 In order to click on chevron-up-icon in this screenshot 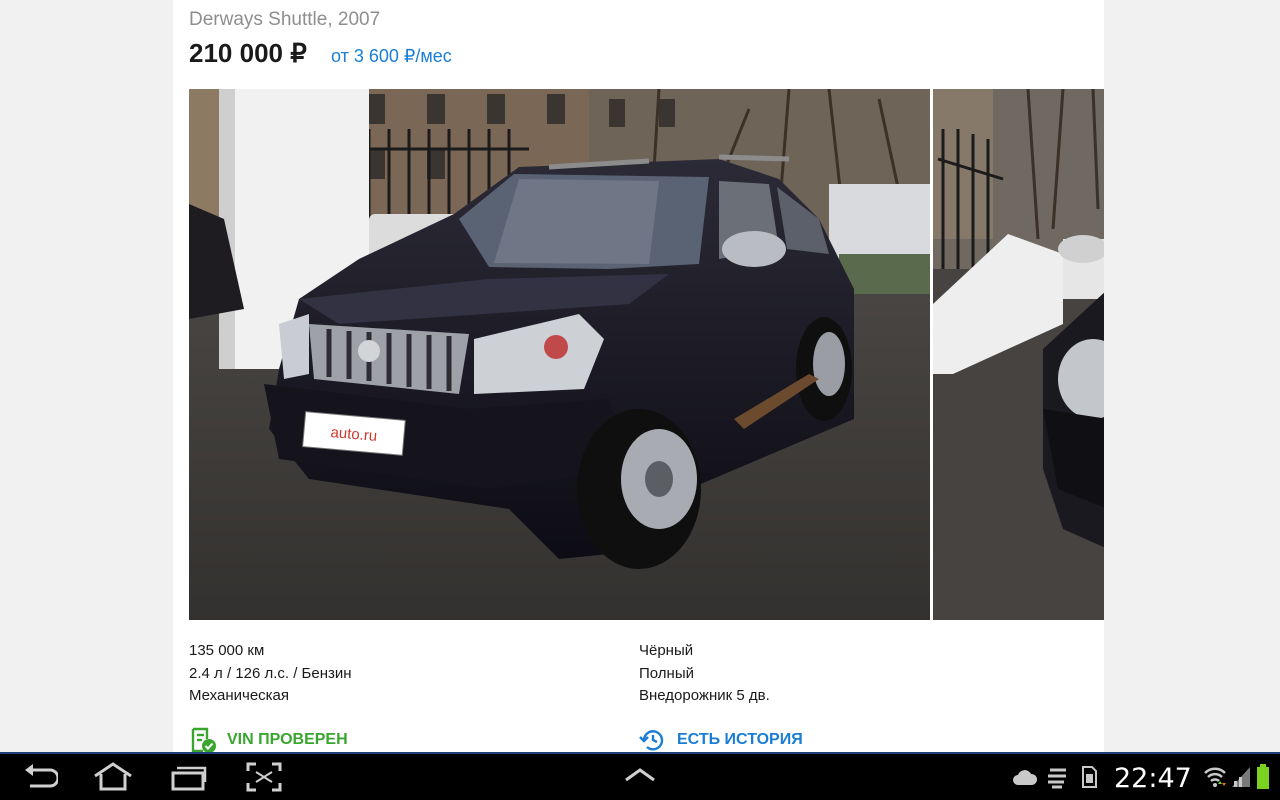, I will do `click(640, 775)`.